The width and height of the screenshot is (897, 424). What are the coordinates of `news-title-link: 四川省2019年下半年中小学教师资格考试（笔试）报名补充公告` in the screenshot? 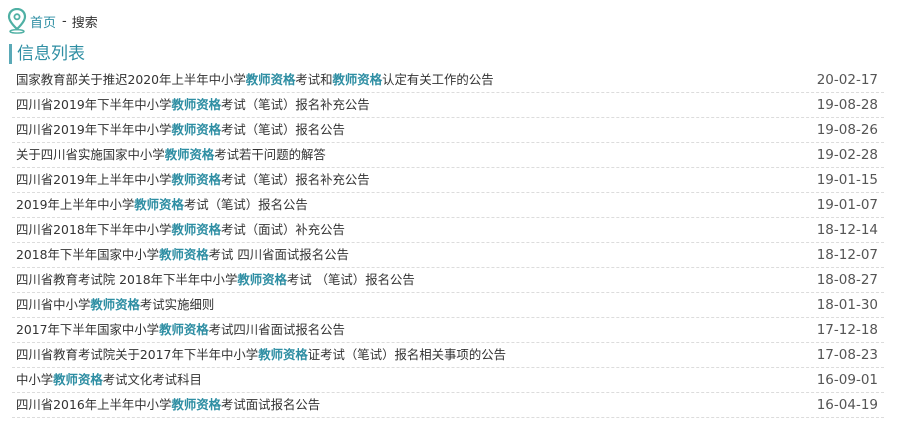 It's located at (193, 105).